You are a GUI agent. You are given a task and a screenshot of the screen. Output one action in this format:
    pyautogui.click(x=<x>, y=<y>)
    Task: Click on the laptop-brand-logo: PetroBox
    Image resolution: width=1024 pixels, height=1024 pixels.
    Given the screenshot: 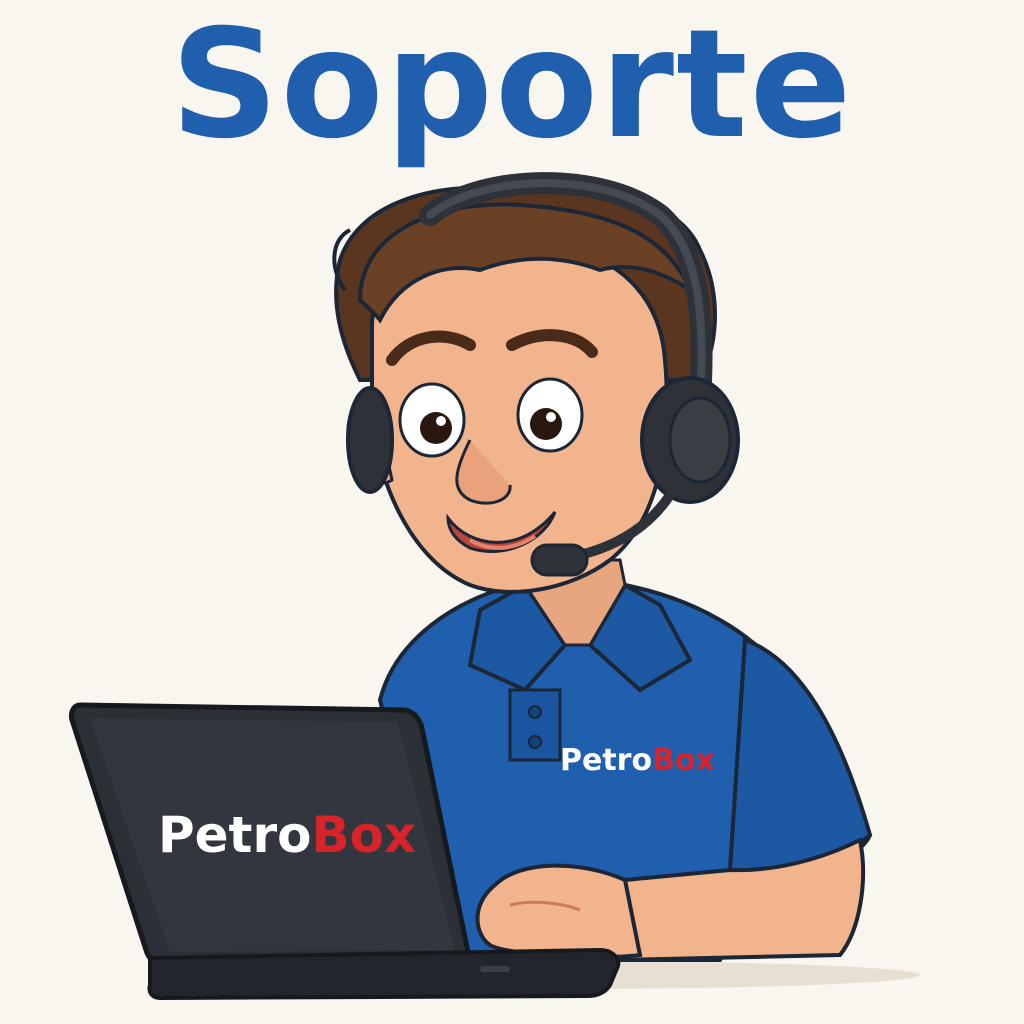 What is the action you would take?
    pyautogui.click(x=287, y=835)
    